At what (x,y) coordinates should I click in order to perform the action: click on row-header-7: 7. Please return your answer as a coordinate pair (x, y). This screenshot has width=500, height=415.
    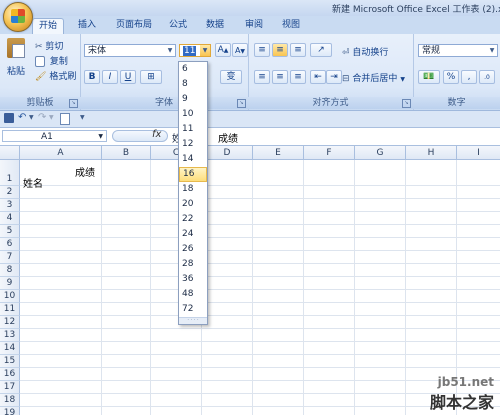
    Looking at the image, I should click on (10, 257).